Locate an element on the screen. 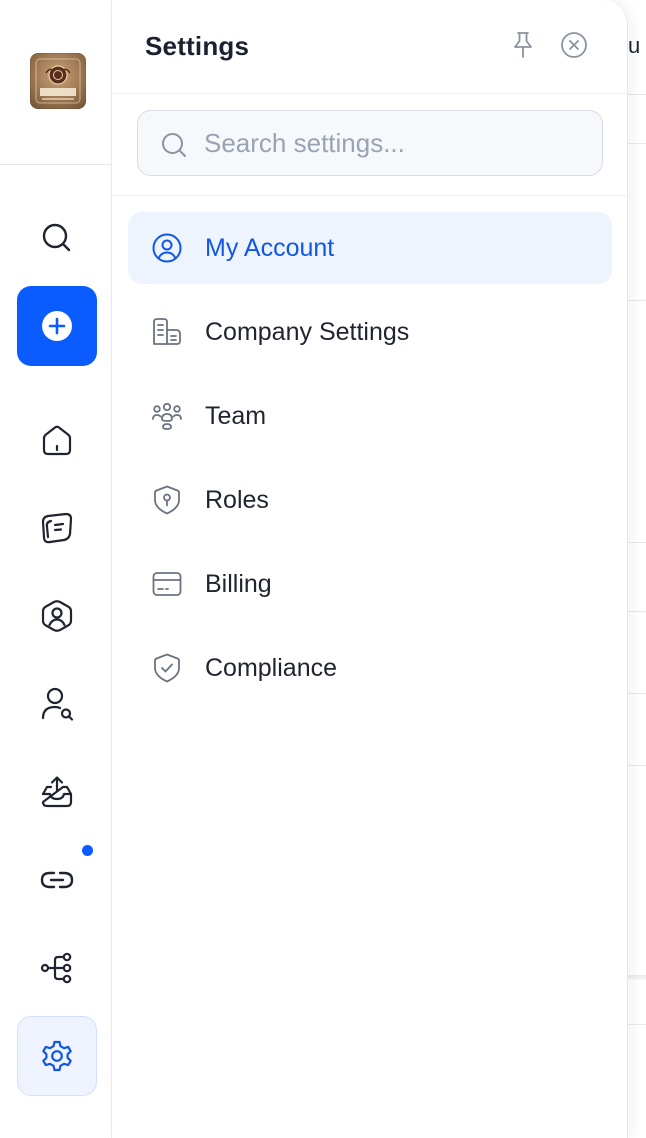 Image resolution: width=646 pixels, height=1138 pixels. settings-search-box is located at coordinates (370, 143).